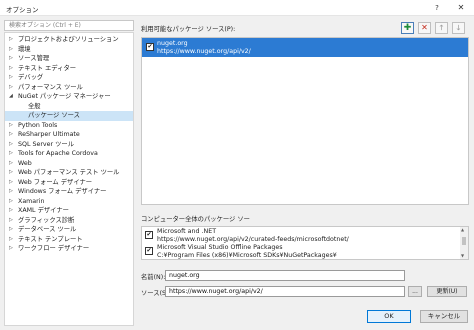  I want to click on source-name: Microsoft and .NET, so click(187, 231).